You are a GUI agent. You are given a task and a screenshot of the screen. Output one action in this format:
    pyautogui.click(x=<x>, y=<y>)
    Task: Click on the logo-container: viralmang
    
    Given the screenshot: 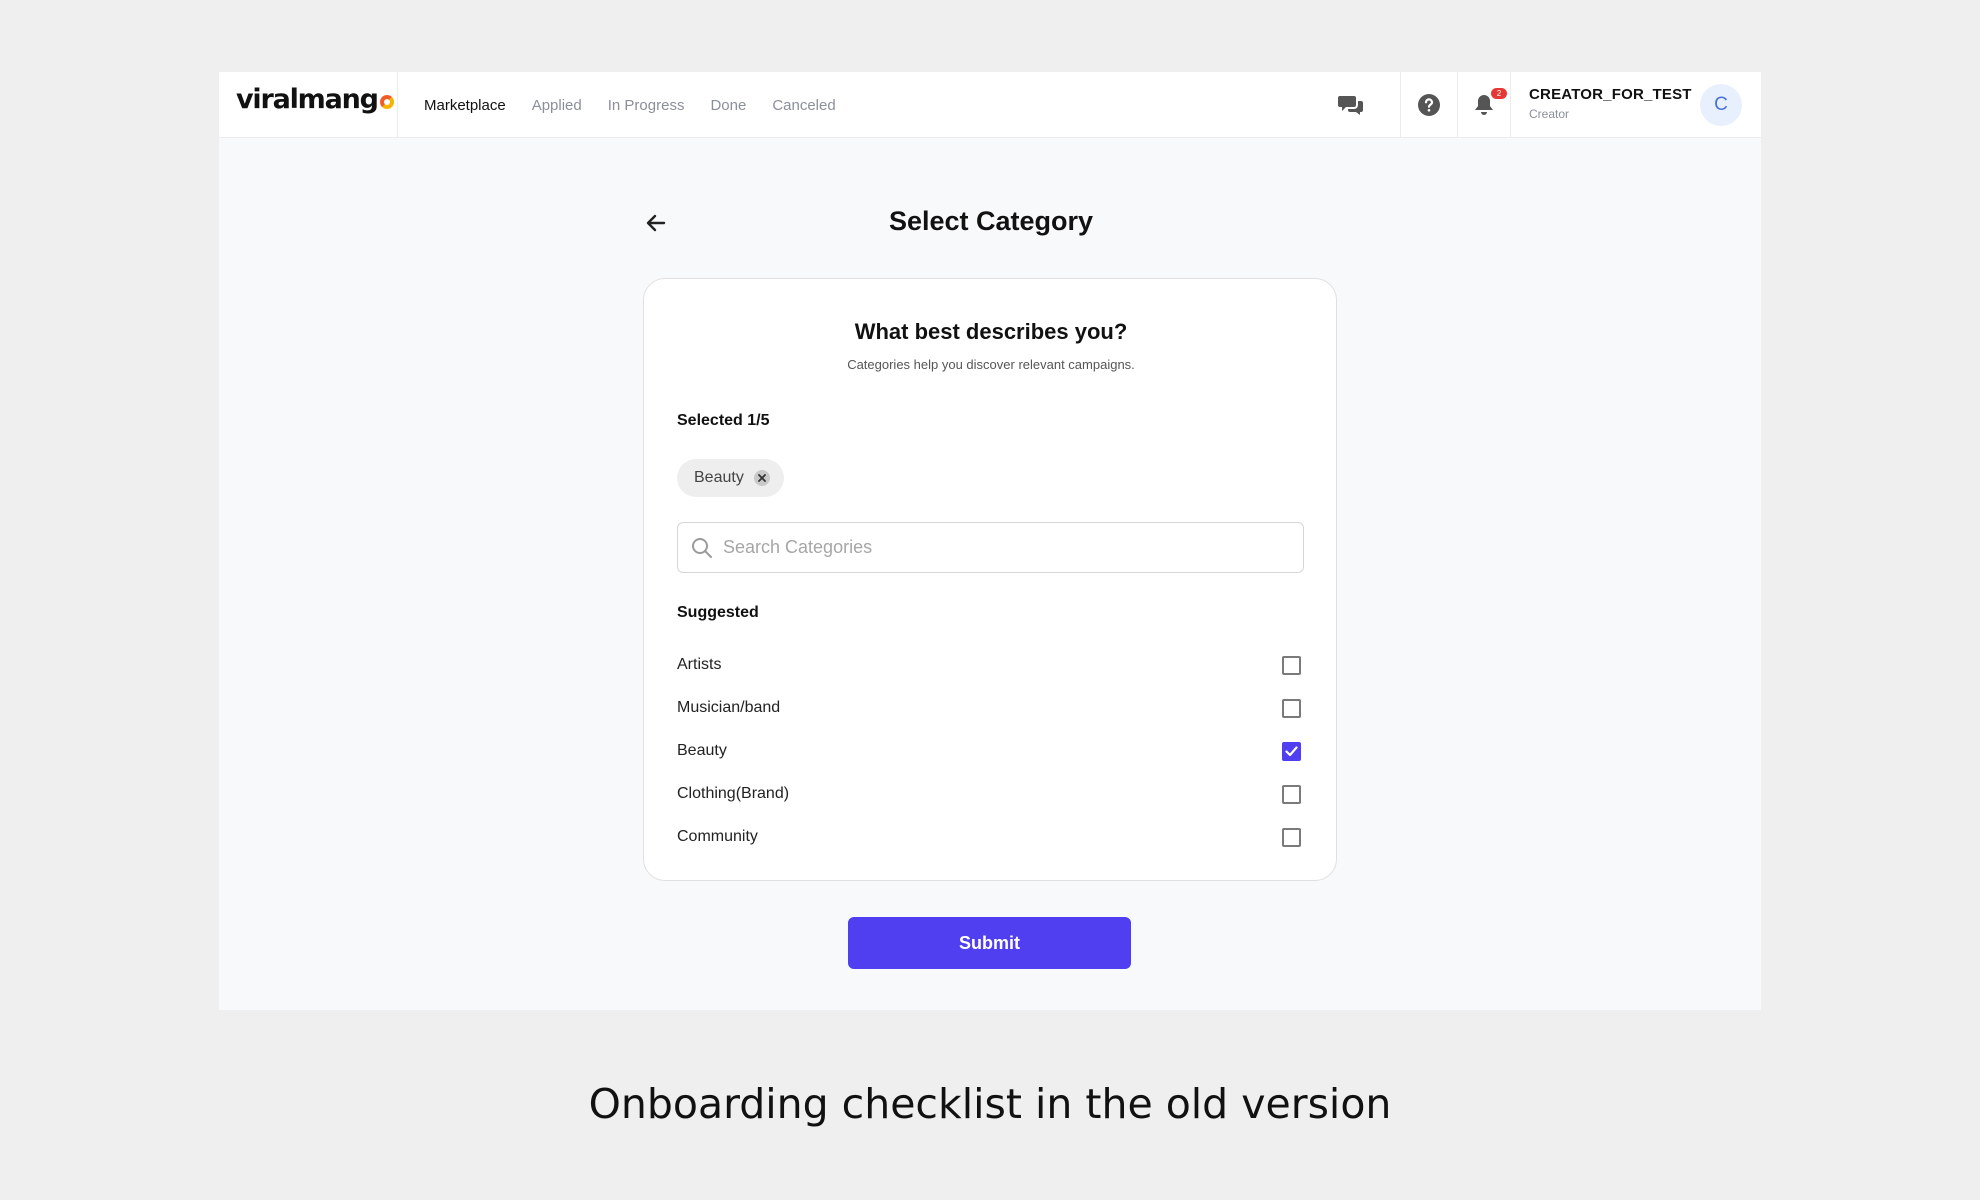 What is the action you would take?
    pyautogui.click(x=308, y=105)
    